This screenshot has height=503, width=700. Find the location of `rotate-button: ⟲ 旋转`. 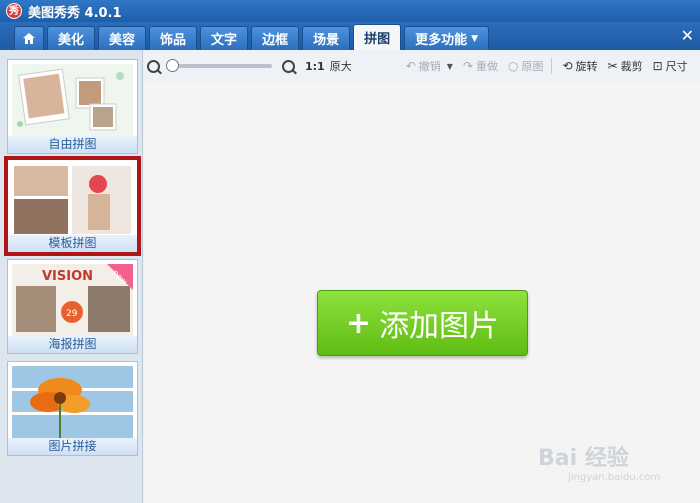

rotate-button: ⟲ 旋转 is located at coordinates (579, 66).